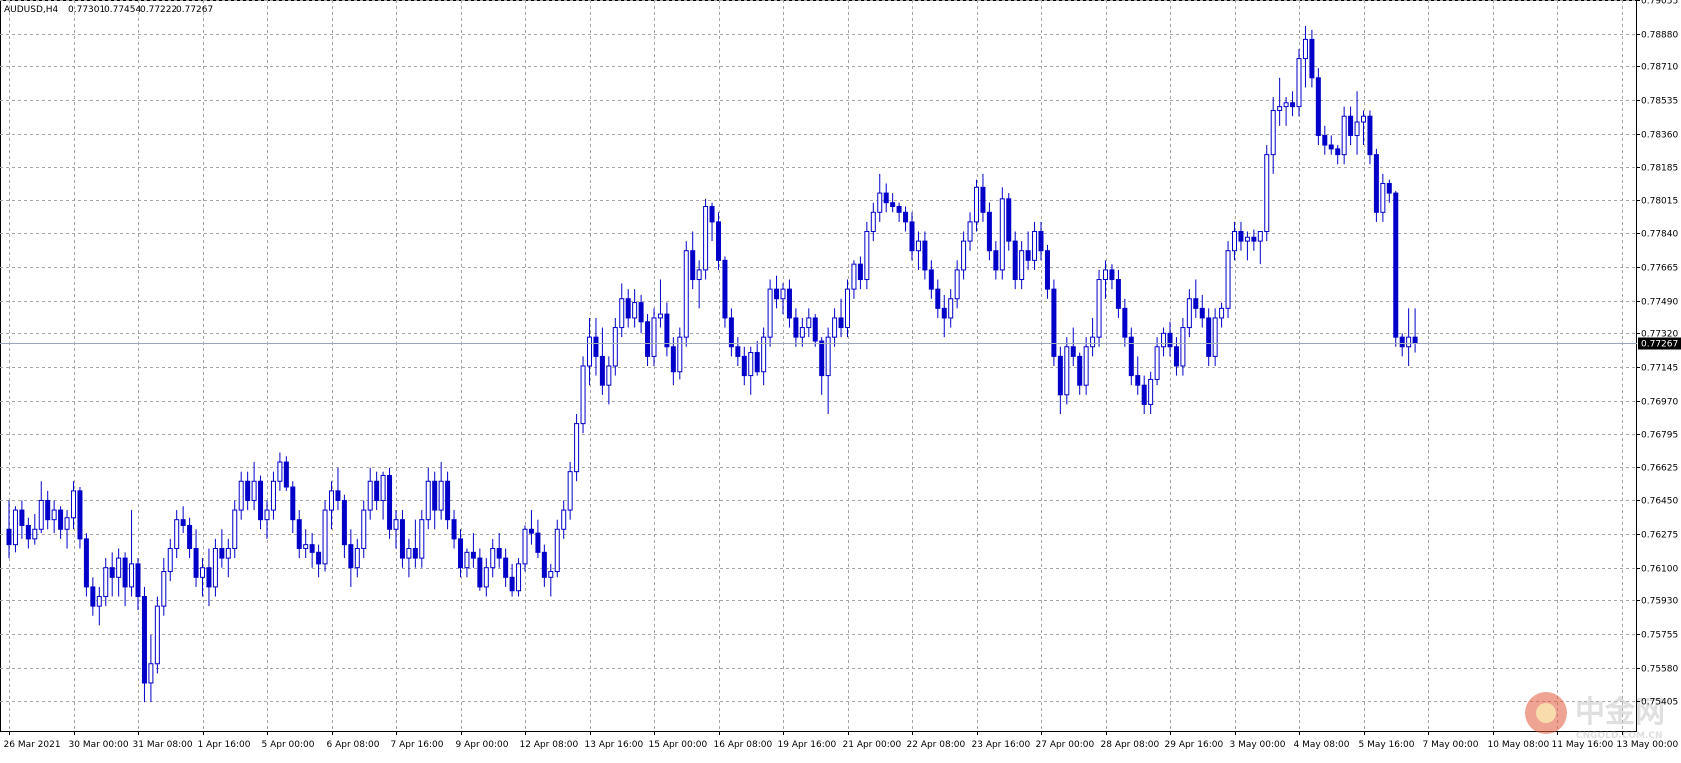 The image size is (1681, 763). Describe the element at coordinates (1659, 403) in the screenshot. I see `y-tick-label: 0.76970` at that location.